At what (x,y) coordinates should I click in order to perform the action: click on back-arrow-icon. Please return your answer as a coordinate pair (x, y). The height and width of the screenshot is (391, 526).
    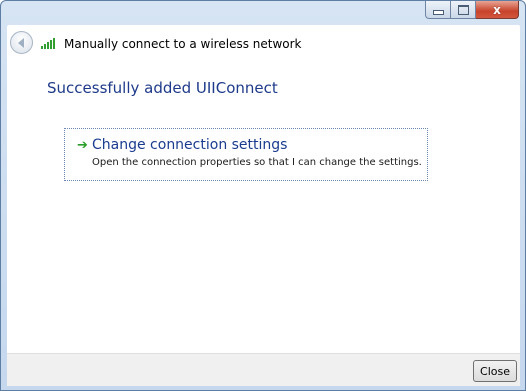
    Looking at the image, I should click on (20, 42).